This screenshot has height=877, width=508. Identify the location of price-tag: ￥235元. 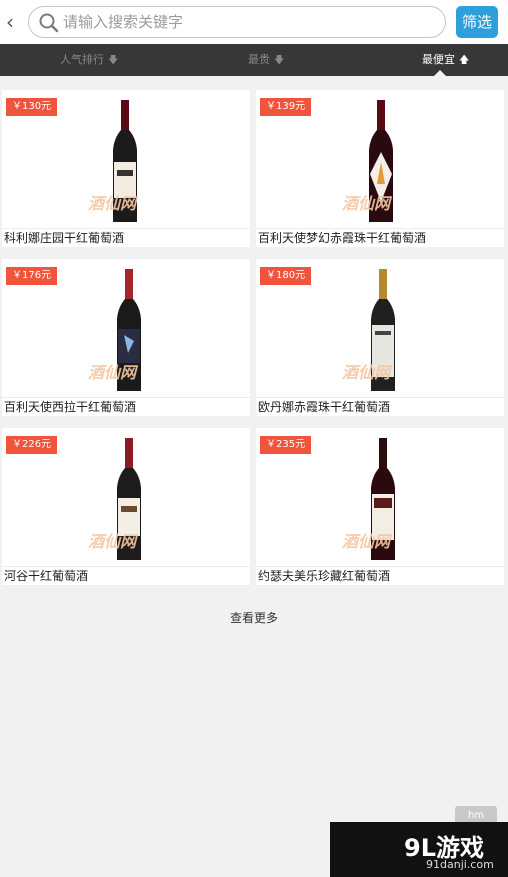
(286, 445).